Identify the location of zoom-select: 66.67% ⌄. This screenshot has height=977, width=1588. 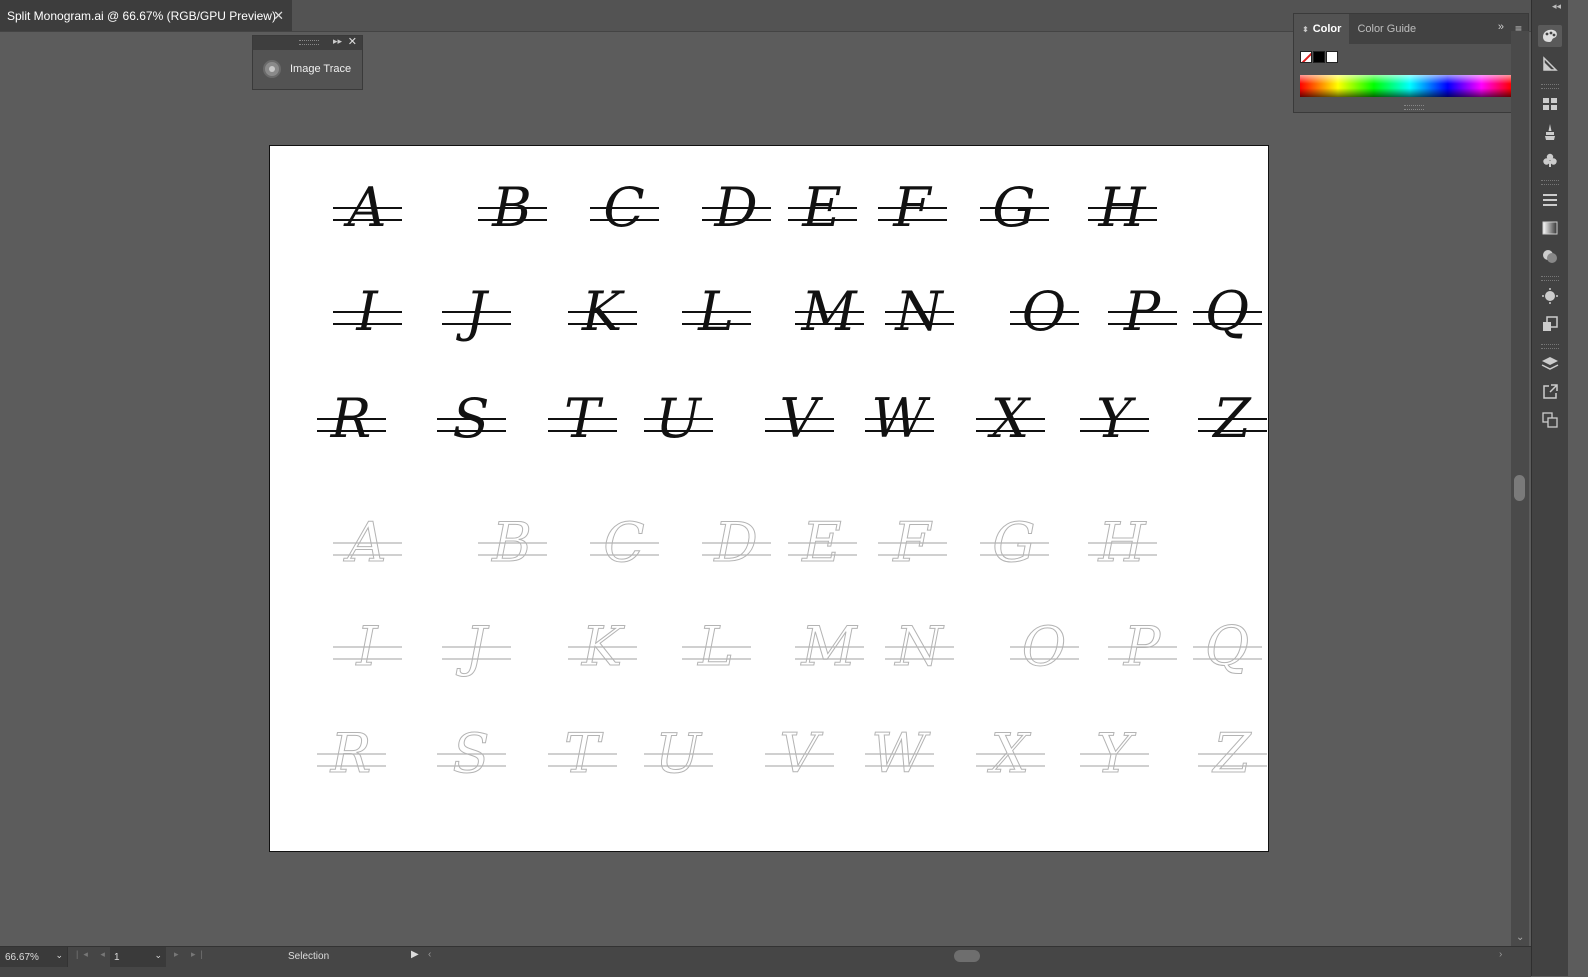
(34, 957).